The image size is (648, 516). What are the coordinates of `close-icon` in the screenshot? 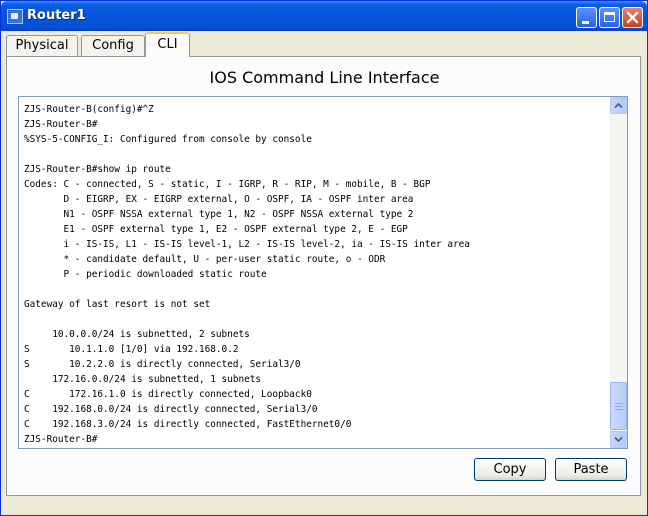 It's located at (632, 17).